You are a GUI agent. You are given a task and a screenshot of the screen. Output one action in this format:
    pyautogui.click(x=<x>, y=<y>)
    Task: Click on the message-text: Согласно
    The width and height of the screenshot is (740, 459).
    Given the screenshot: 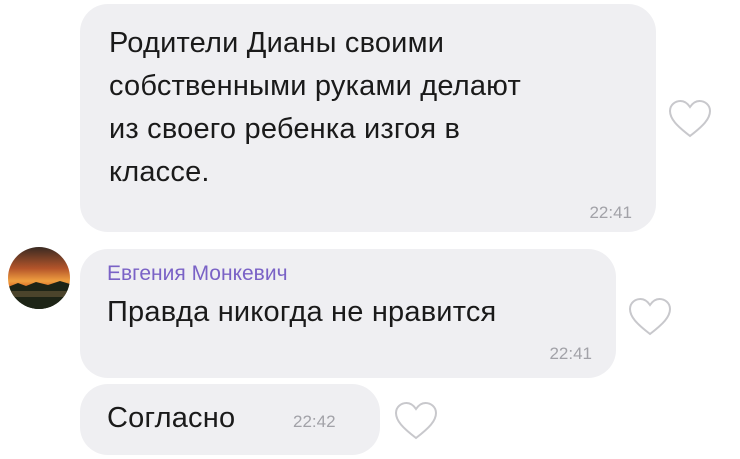 What is the action you would take?
    pyautogui.click(x=171, y=418)
    